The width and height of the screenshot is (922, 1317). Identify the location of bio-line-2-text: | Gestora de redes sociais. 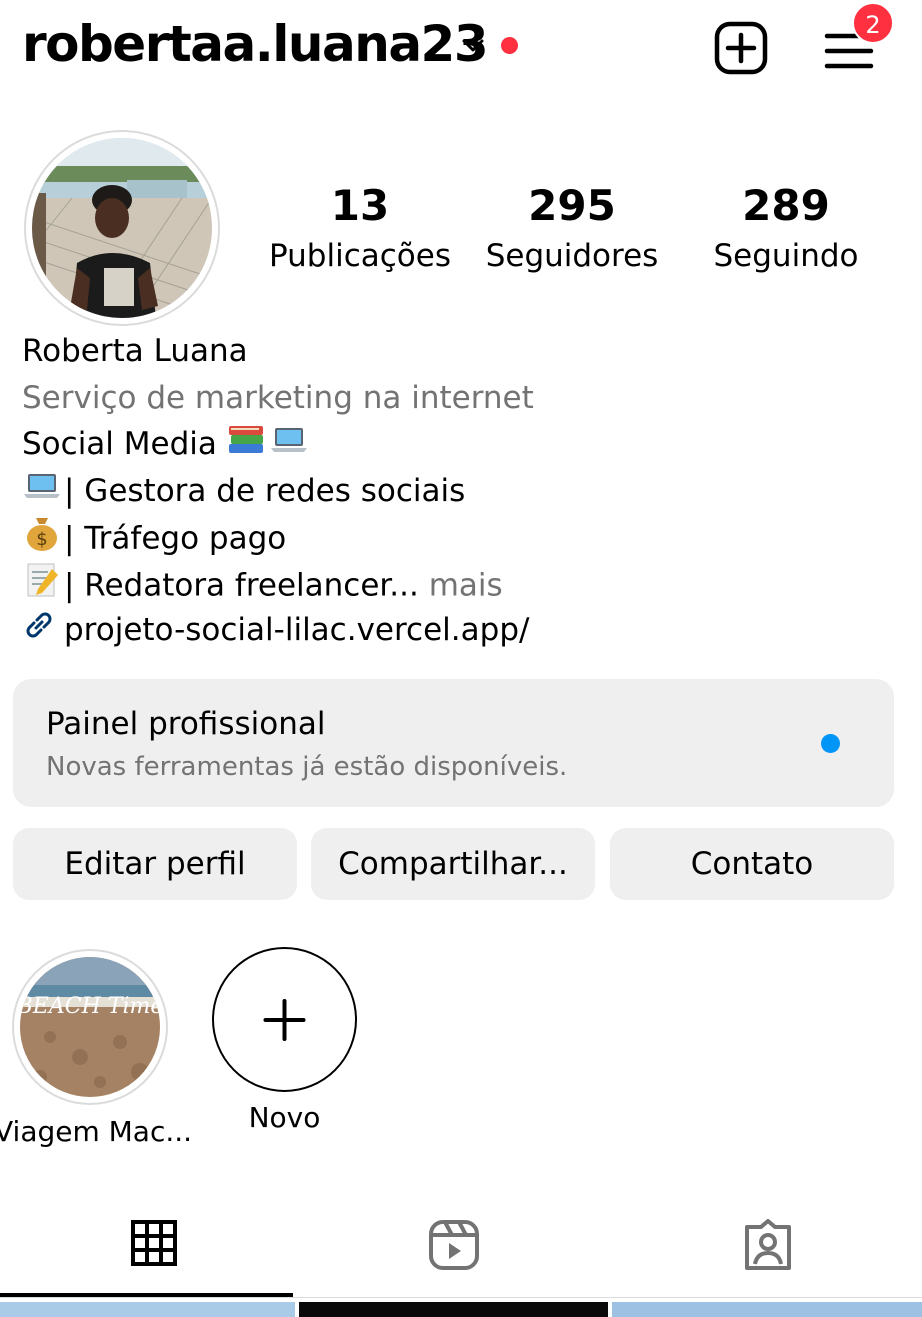
(265, 490).